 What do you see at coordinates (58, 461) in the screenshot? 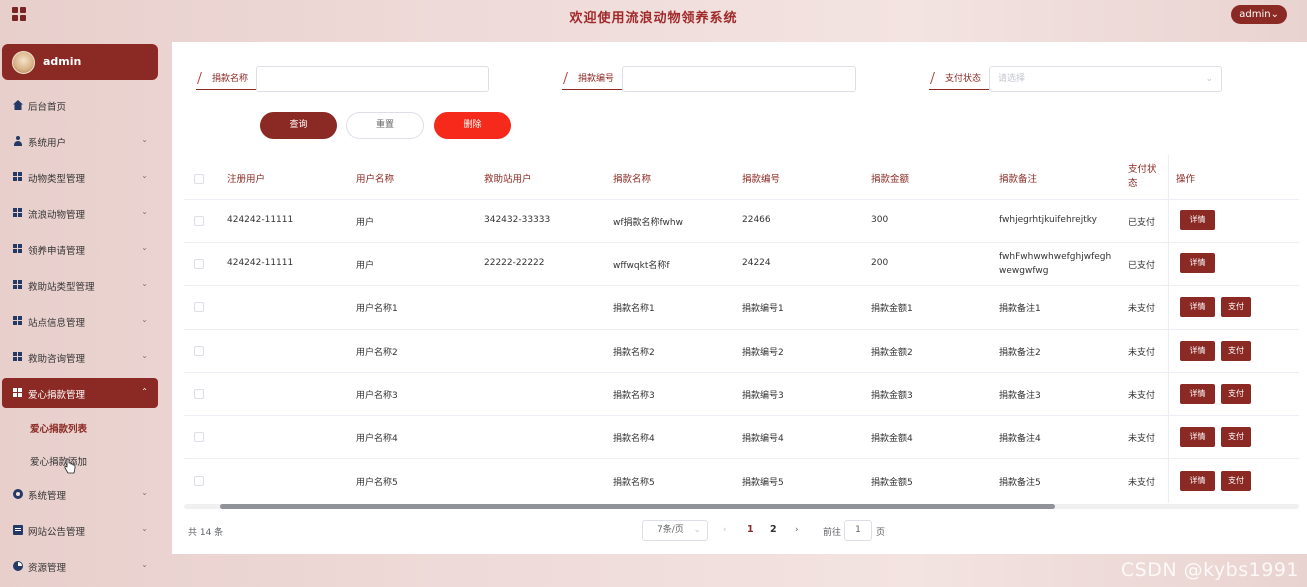
I see `sidebar-subitem-donation-add: 爱心捐款添加` at bounding box center [58, 461].